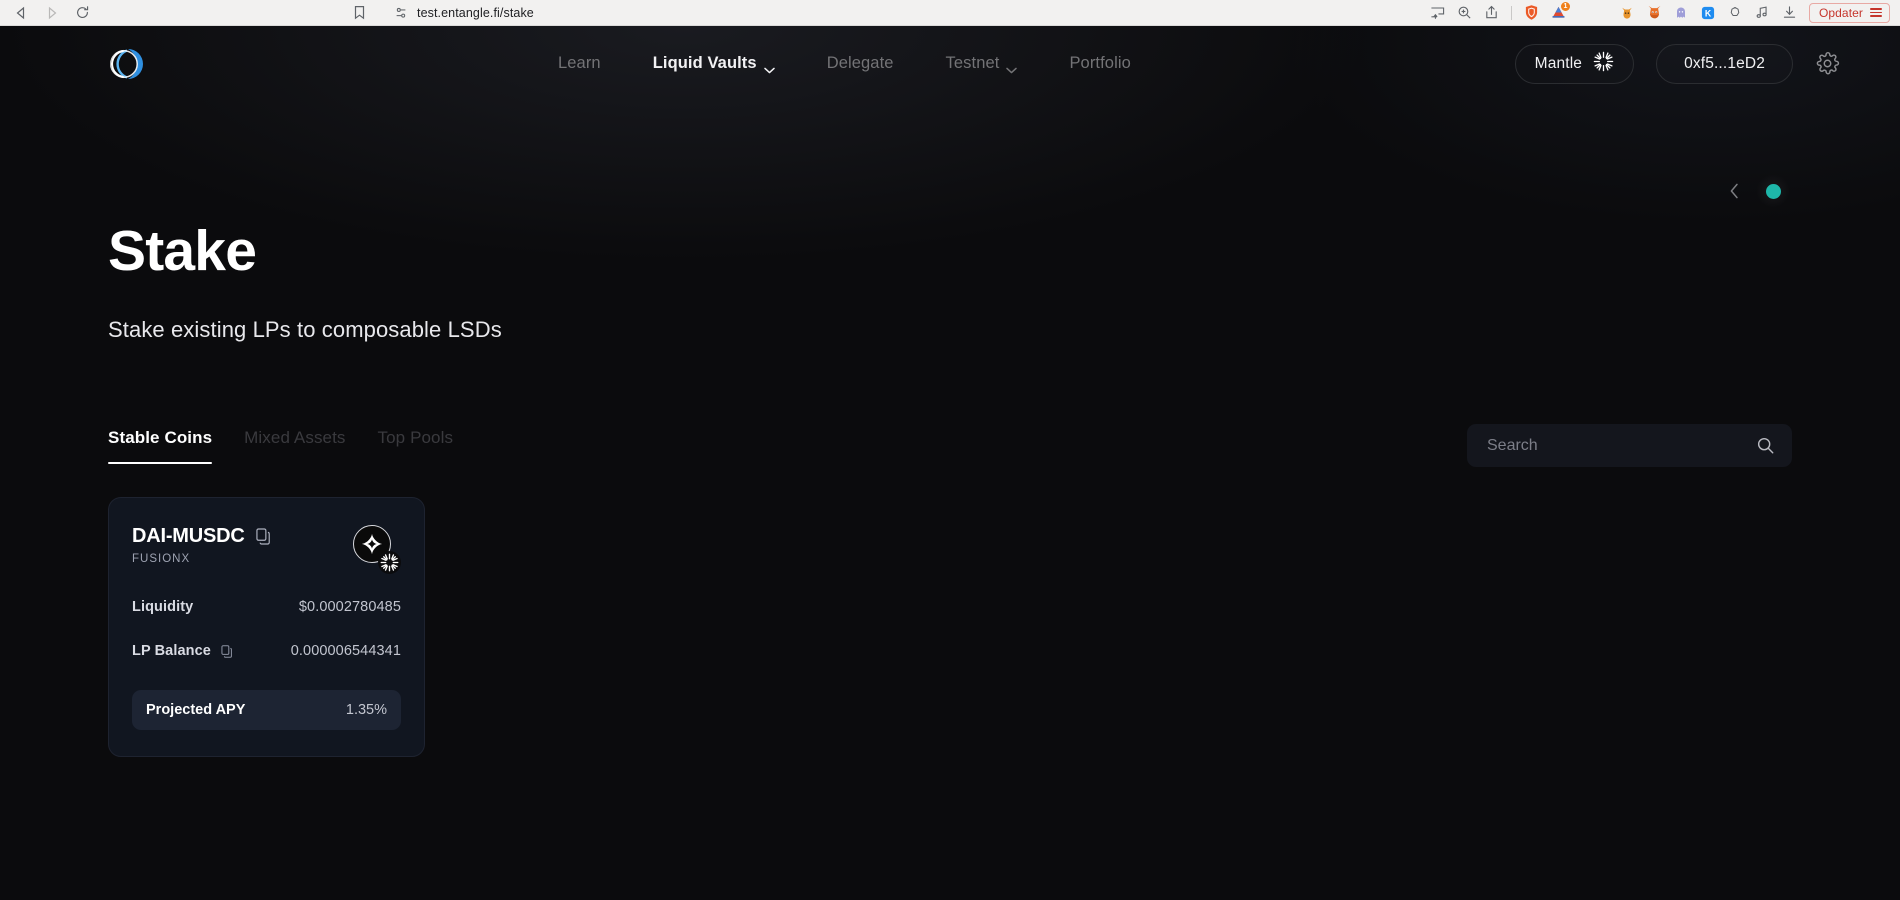 The image size is (1900, 900). I want to click on nav-label: Learn, so click(579, 63).